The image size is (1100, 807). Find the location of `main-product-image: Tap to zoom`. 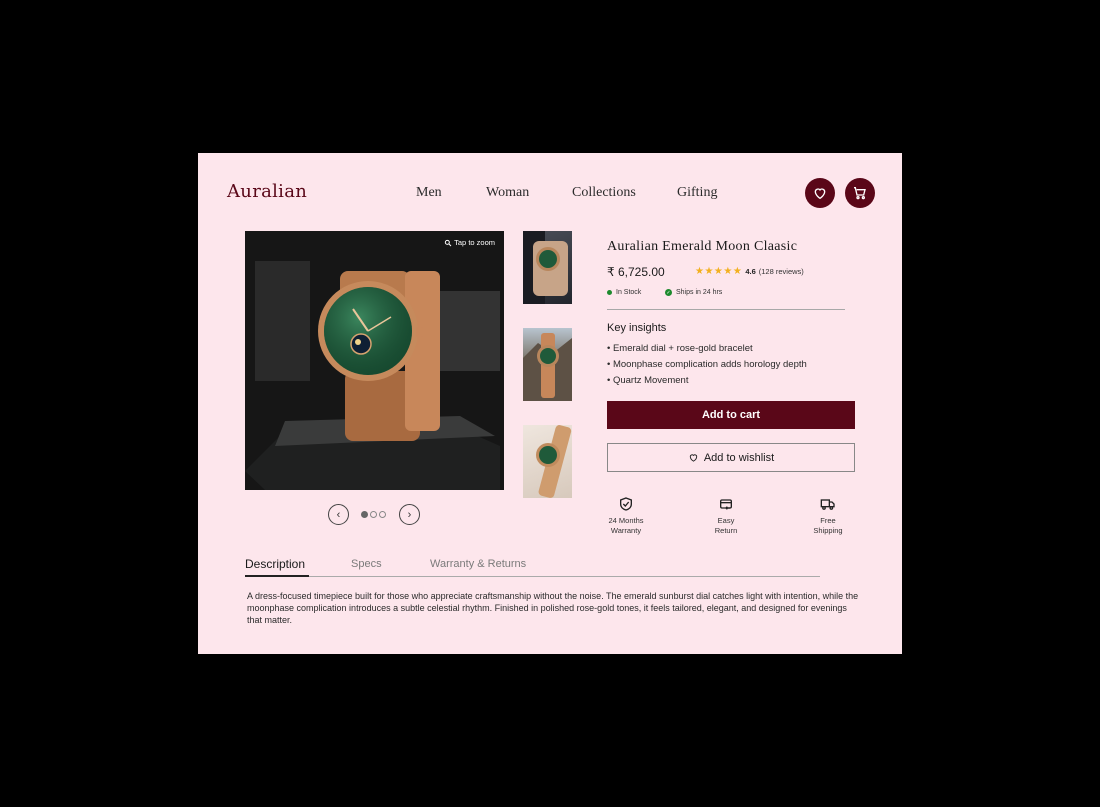

main-product-image: Tap to zoom is located at coordinates (374, 360).